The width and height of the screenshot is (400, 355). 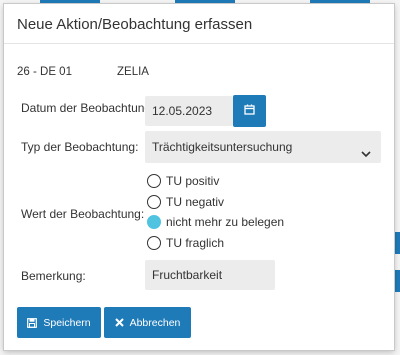 I want to click on remark-label: Bemerkung:, so click(x=53, y=276).